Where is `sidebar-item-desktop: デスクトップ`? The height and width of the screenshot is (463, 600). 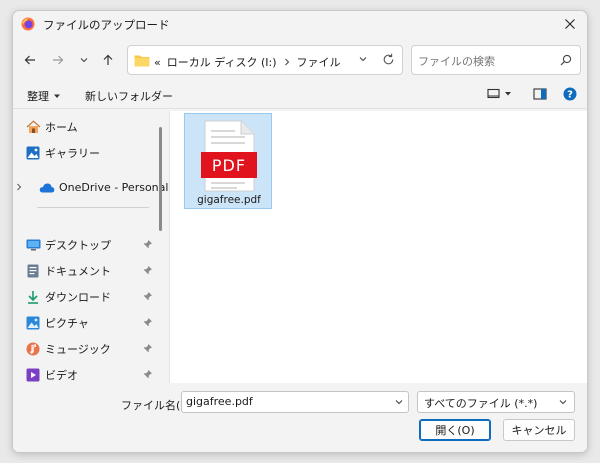
sidebar-item-desktop: デスクトップ is located at coordinates (90, 245).